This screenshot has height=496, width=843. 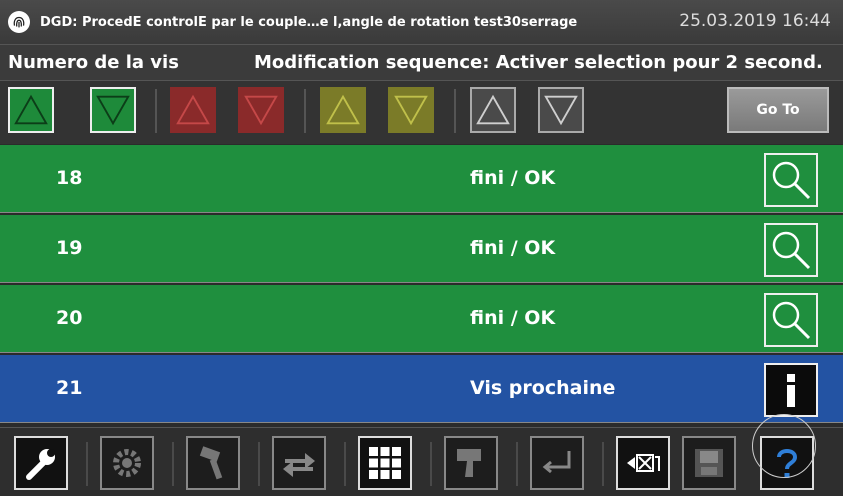 What do you see at coordinates (778, 110) in the screenshot?
I see `goto-button: Go To` at bounding box center [778, 110].